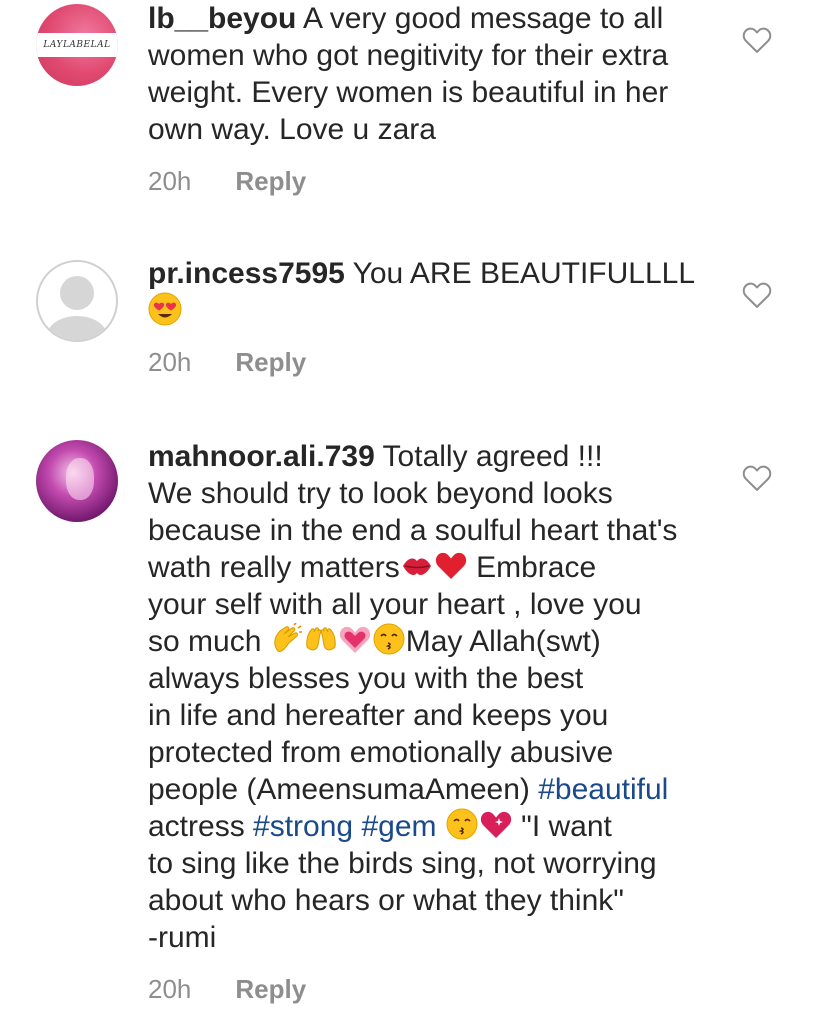  I want to click on comment-text: wath really matters, so click(274, 567).